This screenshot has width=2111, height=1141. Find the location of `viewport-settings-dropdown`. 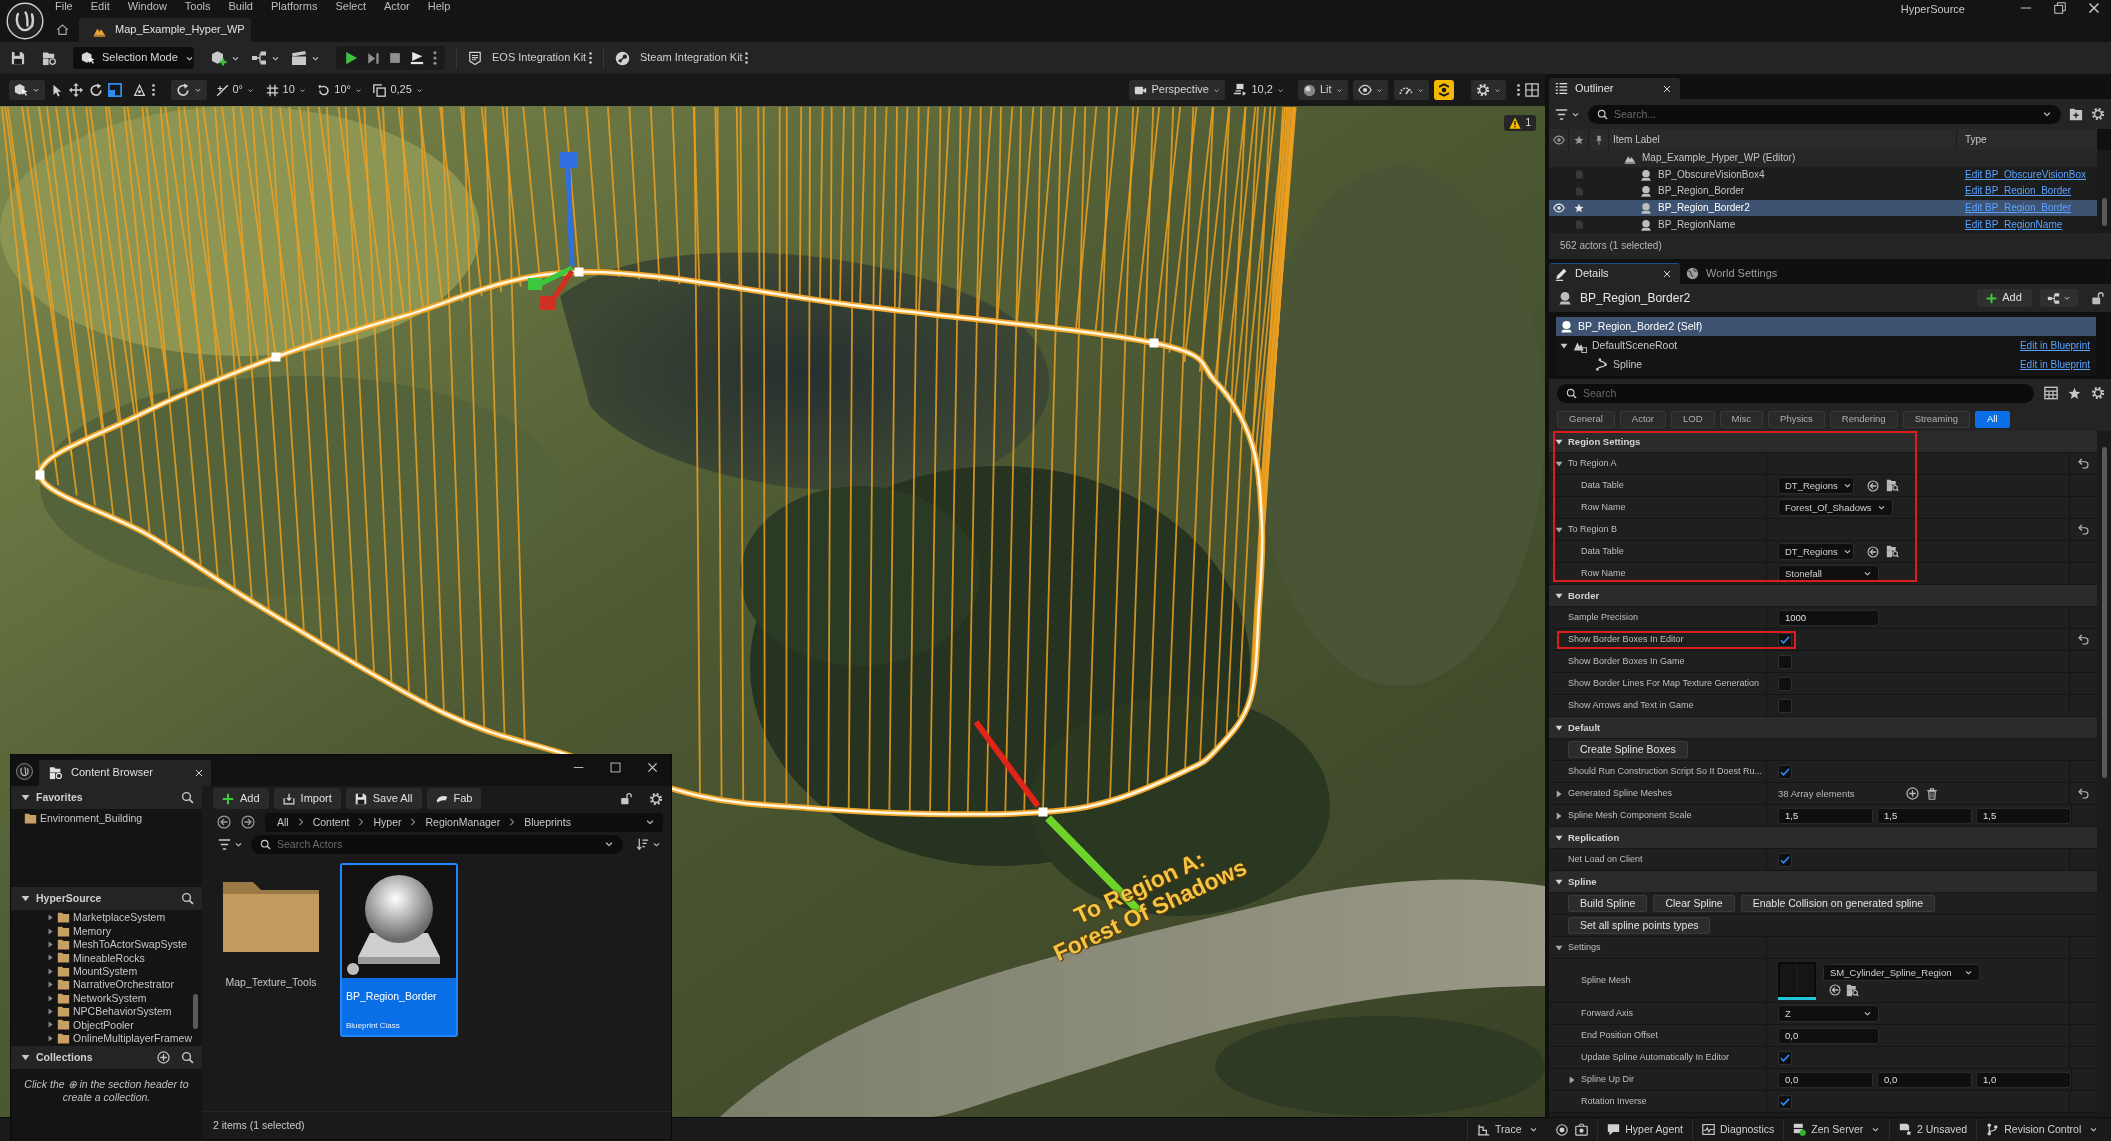

viewport-settings-dropdown is located at coordinates (1488, 90).